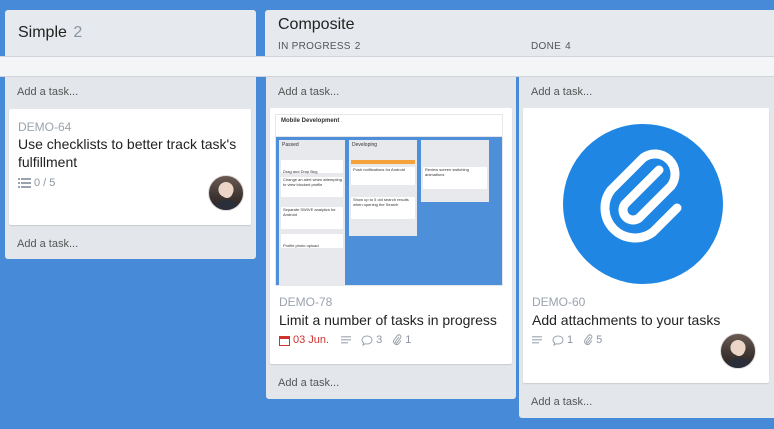 This screenshot has height=429, width=774. I want to click on task-title: Limit a number of tasks in progress, so click(388, 320).